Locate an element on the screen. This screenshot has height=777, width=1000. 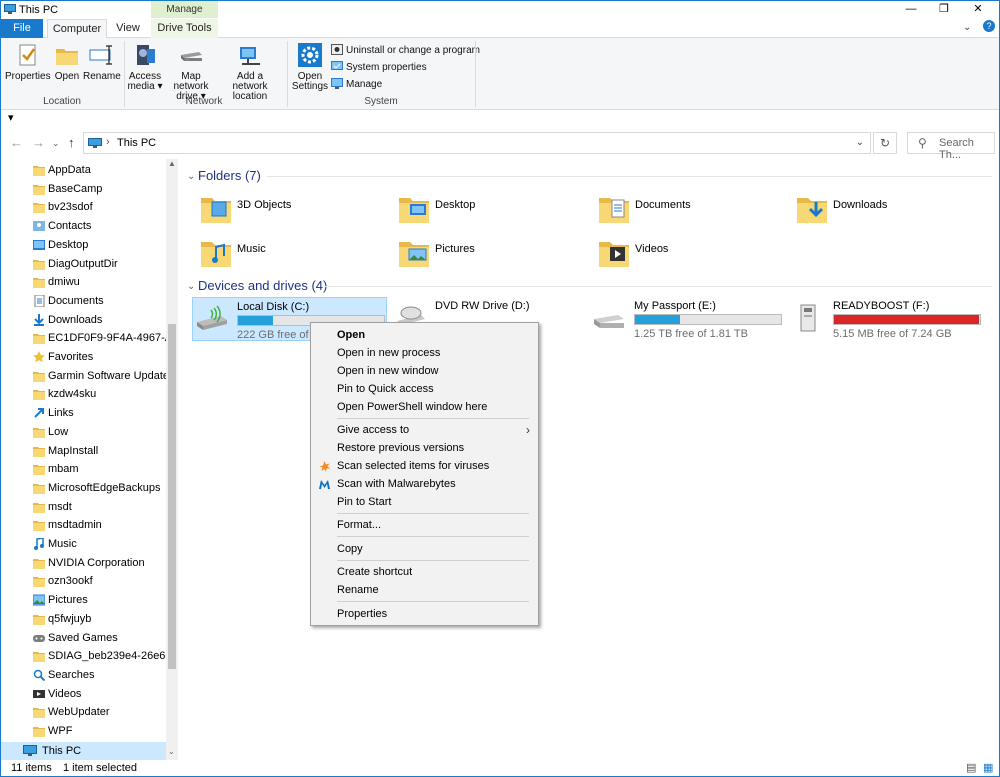
properties-button: Properties is located at coordinates (28, 61).